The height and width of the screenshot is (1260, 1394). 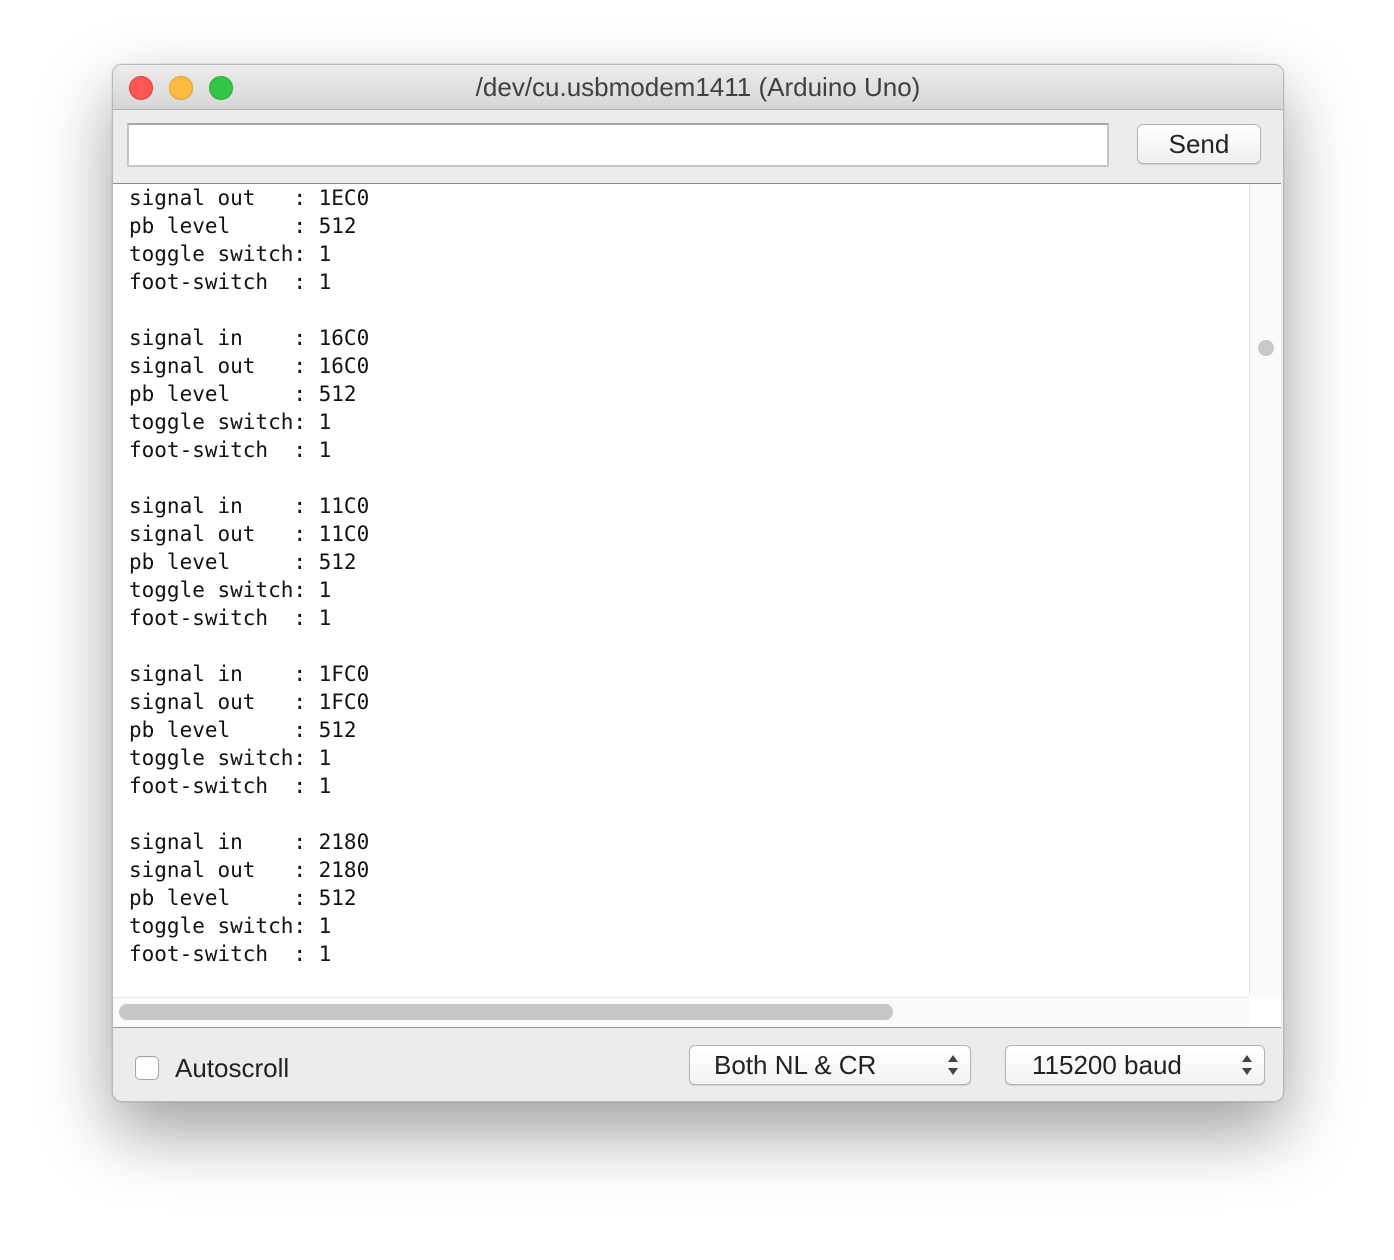 I want to click on horizontal-scrollbar, so click(x=681, y=1012).